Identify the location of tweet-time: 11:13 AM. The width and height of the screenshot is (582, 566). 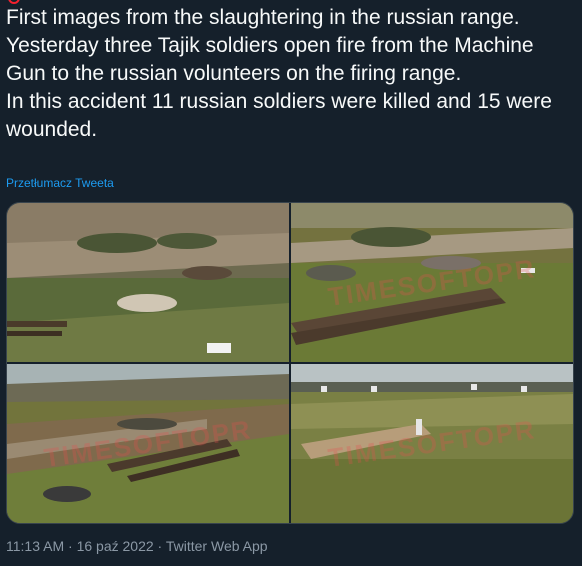
(35, 546).